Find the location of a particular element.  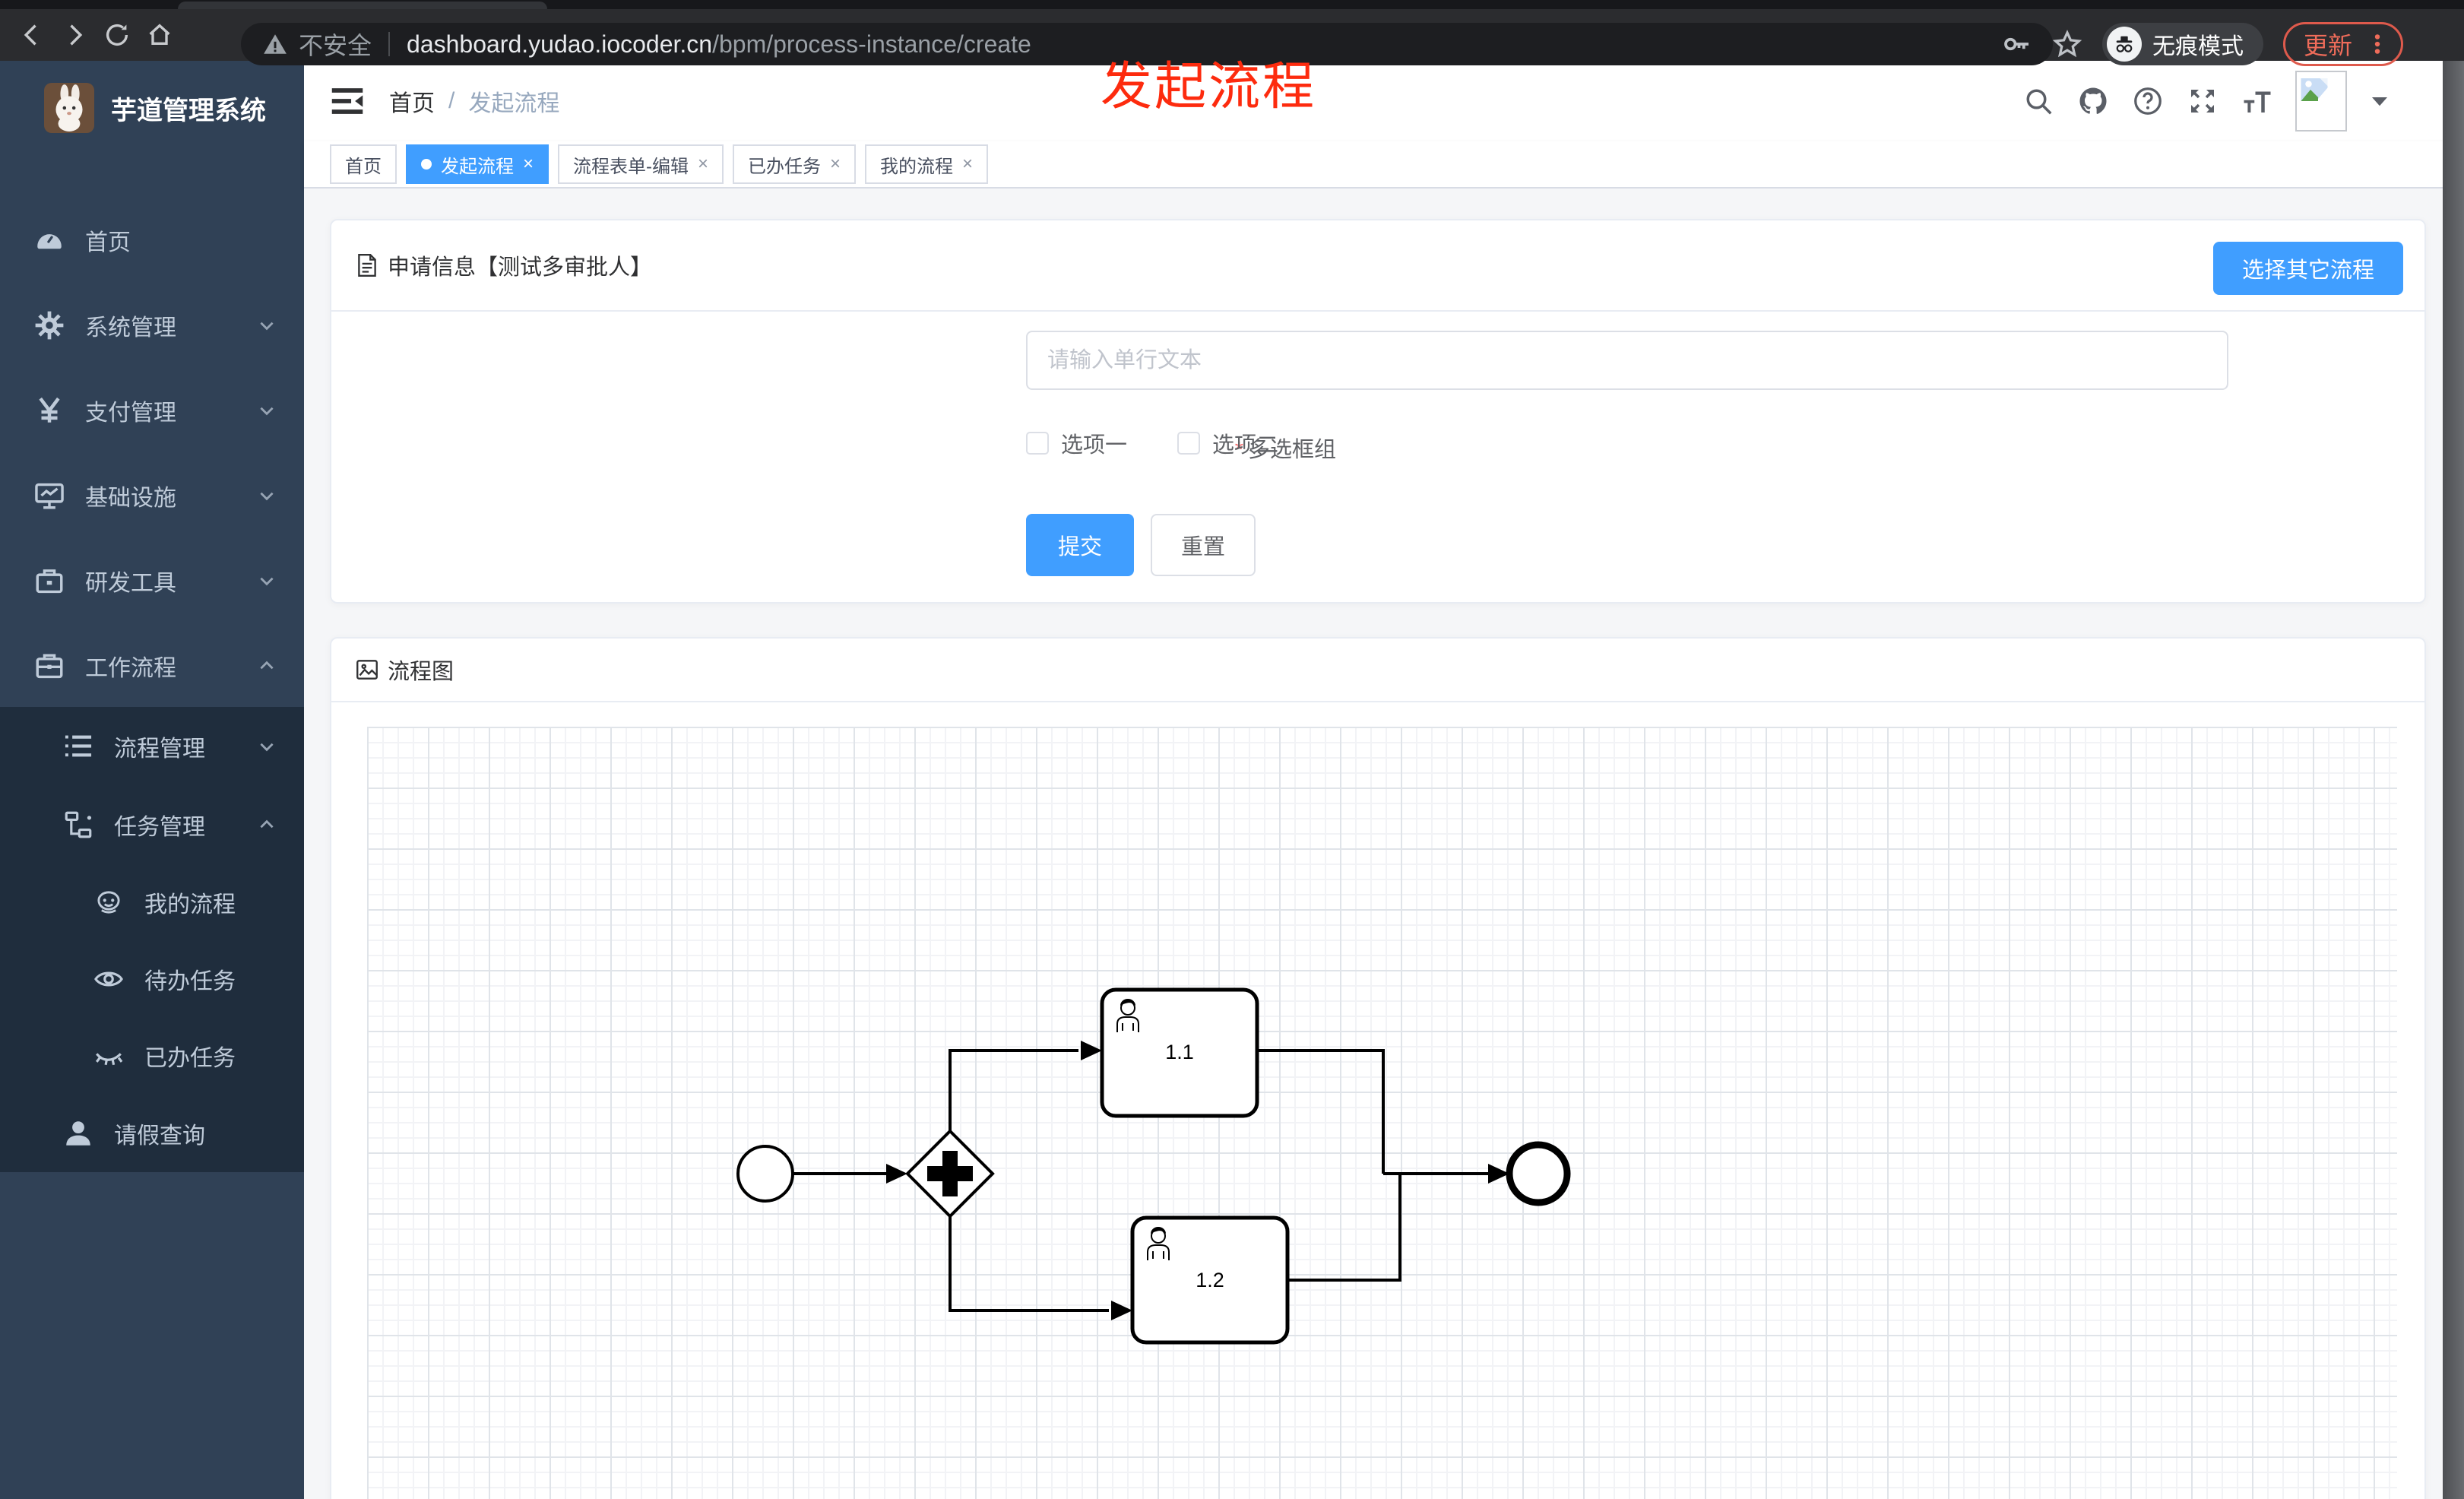

search-icon is located at coordinates (2038, 101).